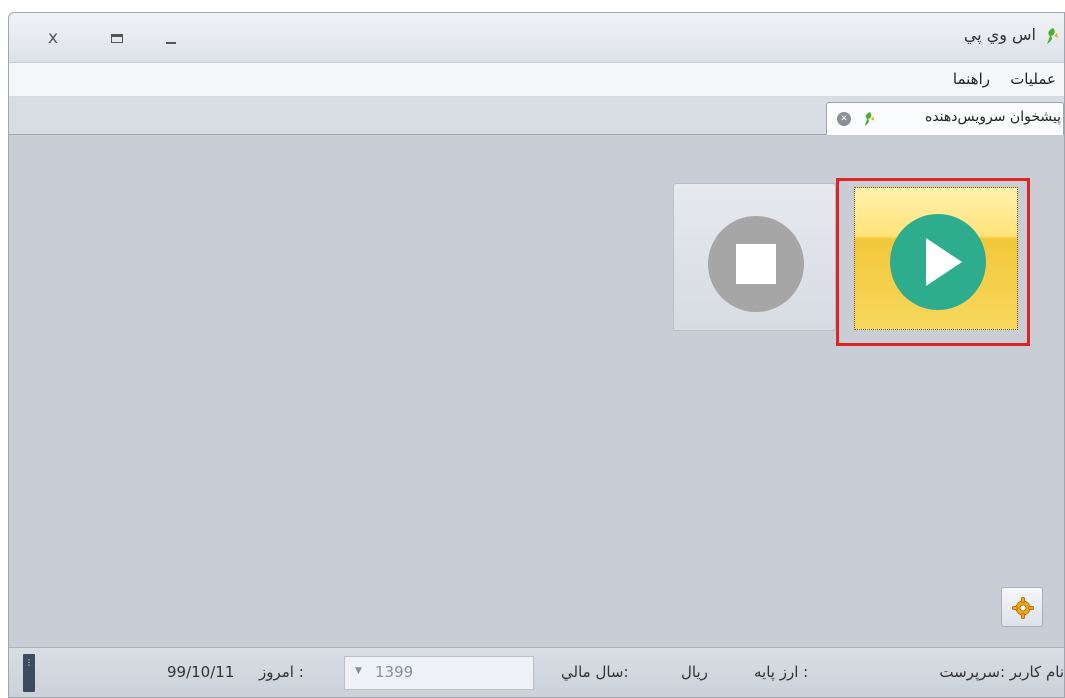  Describe the element at coordinates (1001, 672) in the screenshot. I see `username-label: نام کاربر :سرپرست` at that location.